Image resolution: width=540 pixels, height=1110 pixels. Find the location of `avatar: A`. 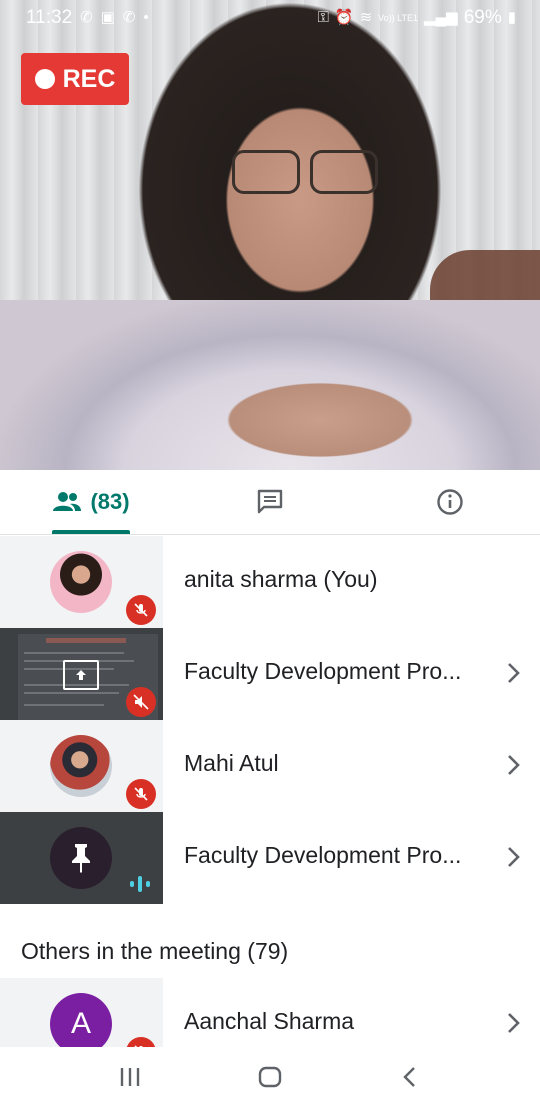

avatar: A is located at coordinates (81, 1024).